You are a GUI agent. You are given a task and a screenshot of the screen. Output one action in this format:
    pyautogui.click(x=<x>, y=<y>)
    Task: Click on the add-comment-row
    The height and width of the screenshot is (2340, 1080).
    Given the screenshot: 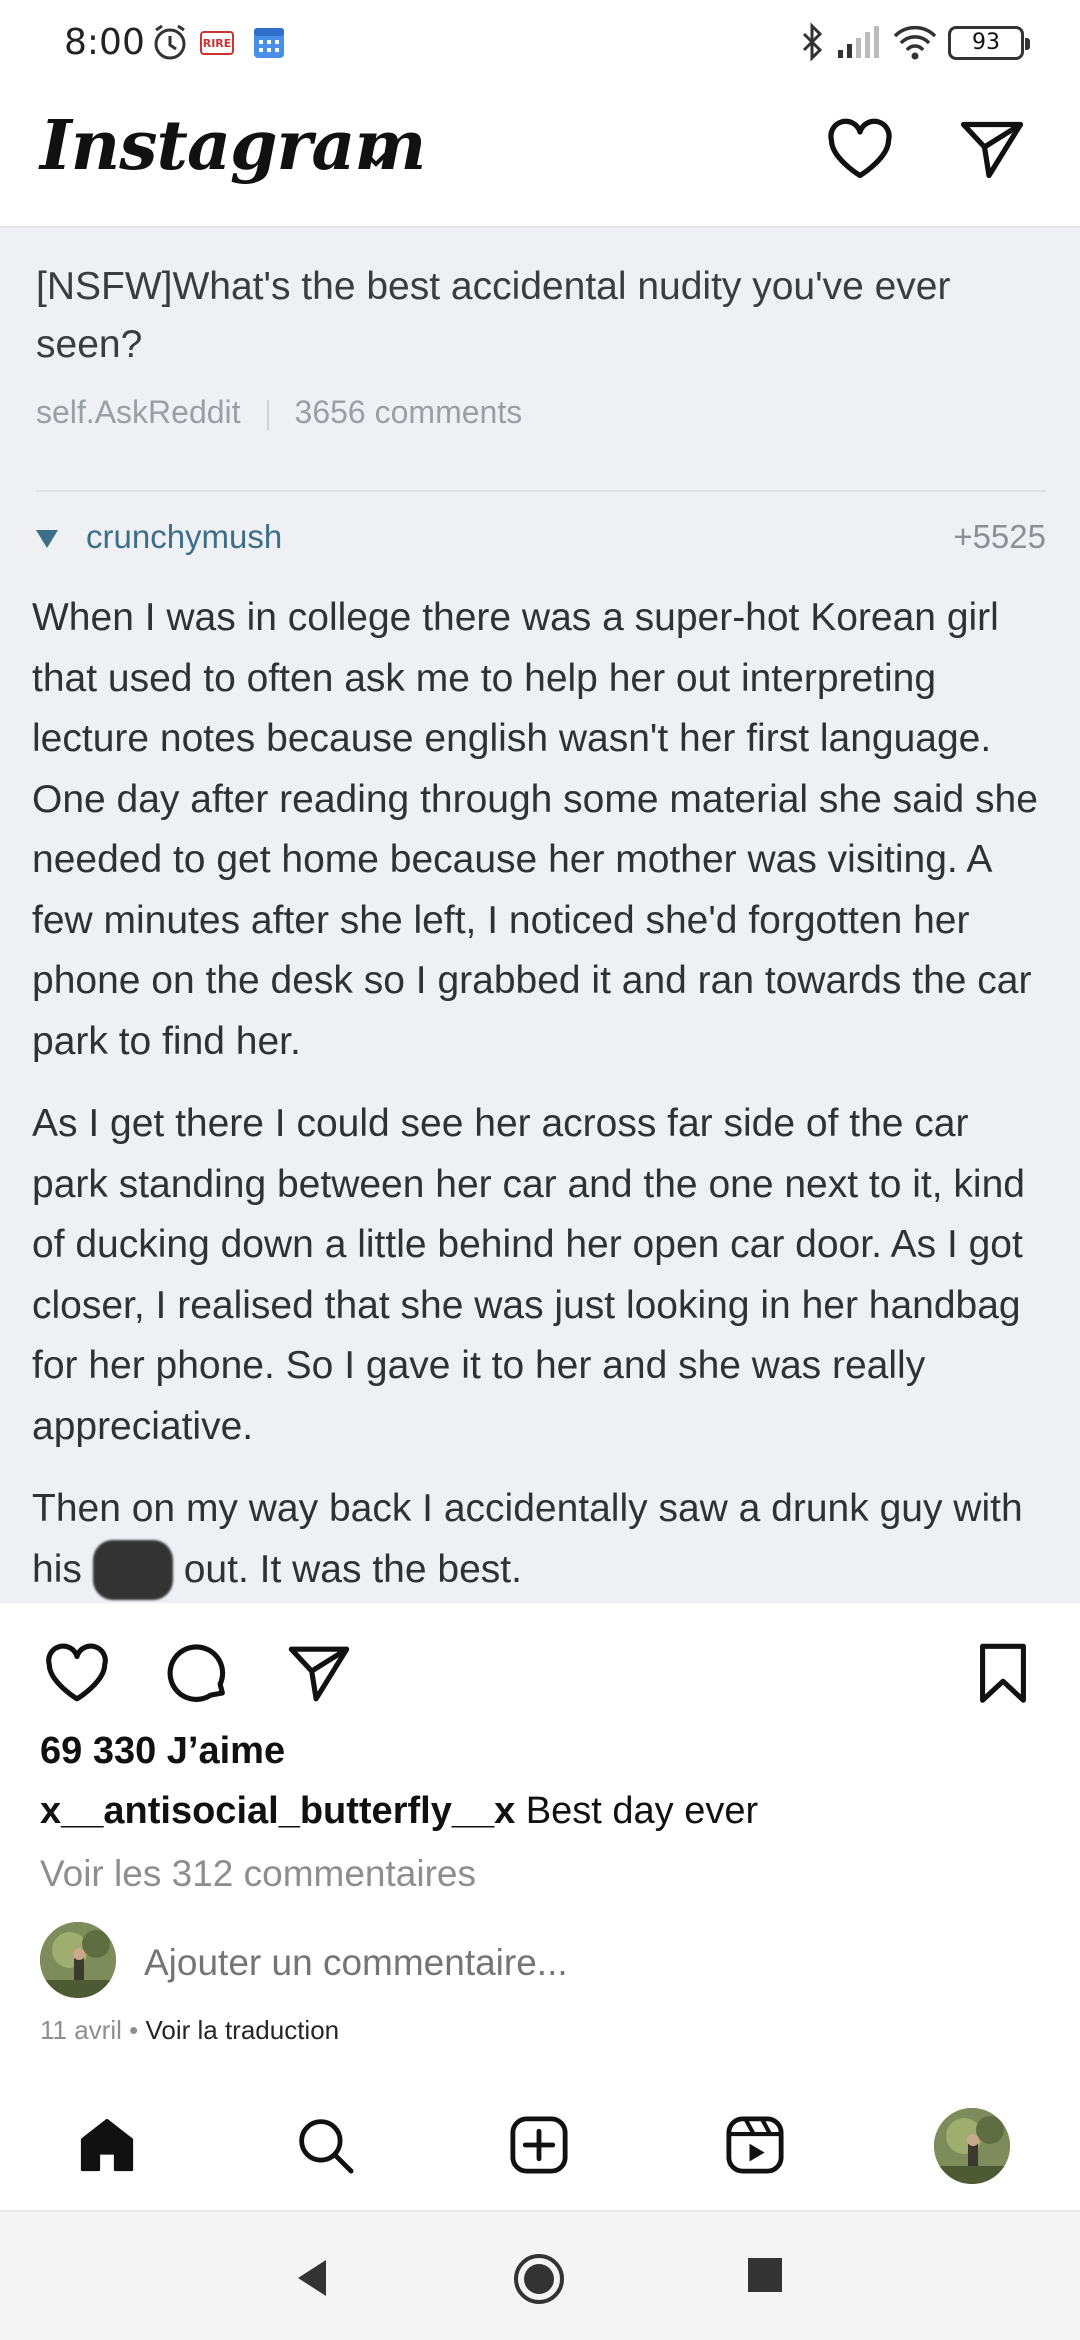 What is the action you would take?
    pyautogui.click(x=540, y=1962)
    